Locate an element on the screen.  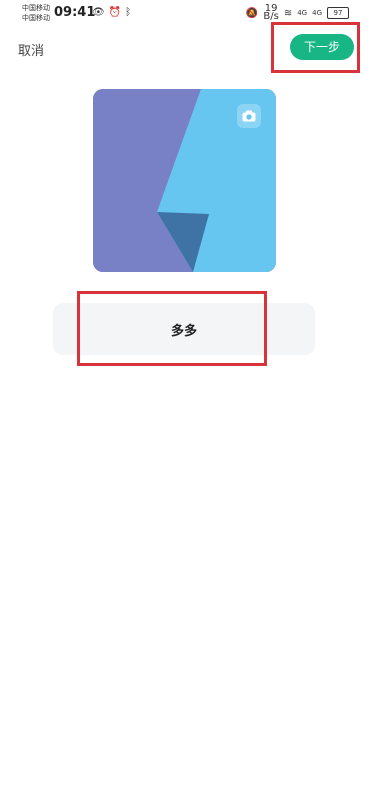
status-icons-right: 🔕 19 B/s ≋ 4G 4G 97 is located at coordinates (297, 13).